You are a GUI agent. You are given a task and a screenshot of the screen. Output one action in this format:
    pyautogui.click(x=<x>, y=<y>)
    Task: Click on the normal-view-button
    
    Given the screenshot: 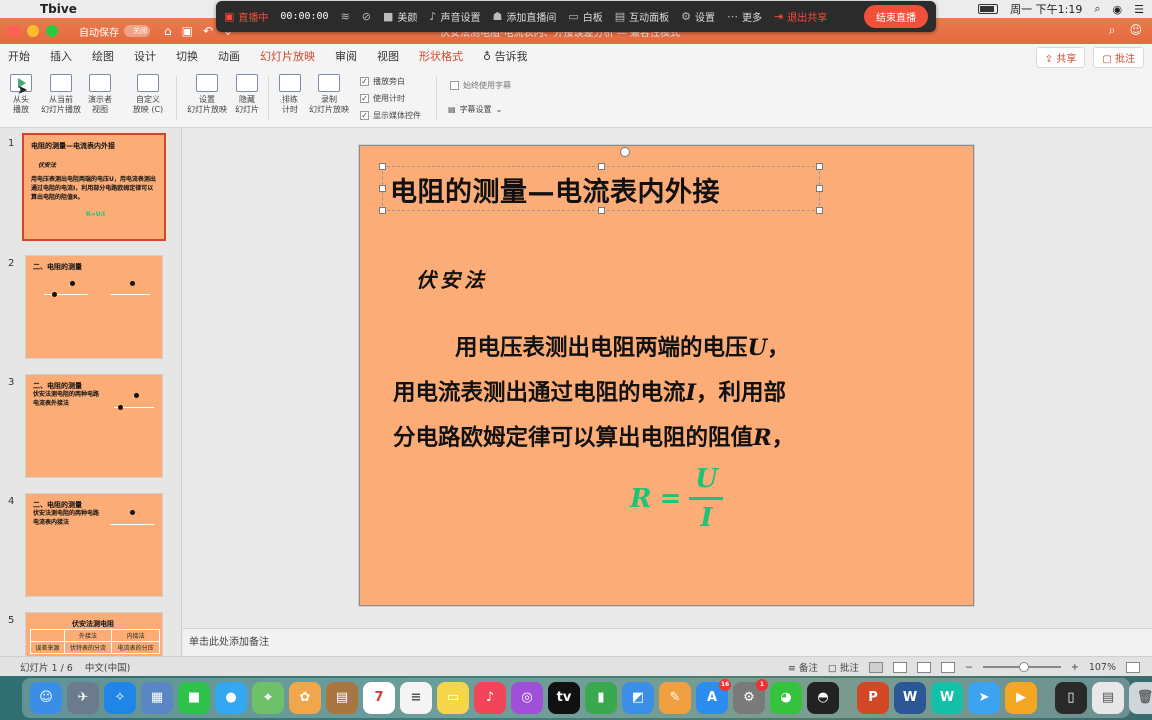 What is the action you would take?
    pyautogui.click(x=875, y=667)
    